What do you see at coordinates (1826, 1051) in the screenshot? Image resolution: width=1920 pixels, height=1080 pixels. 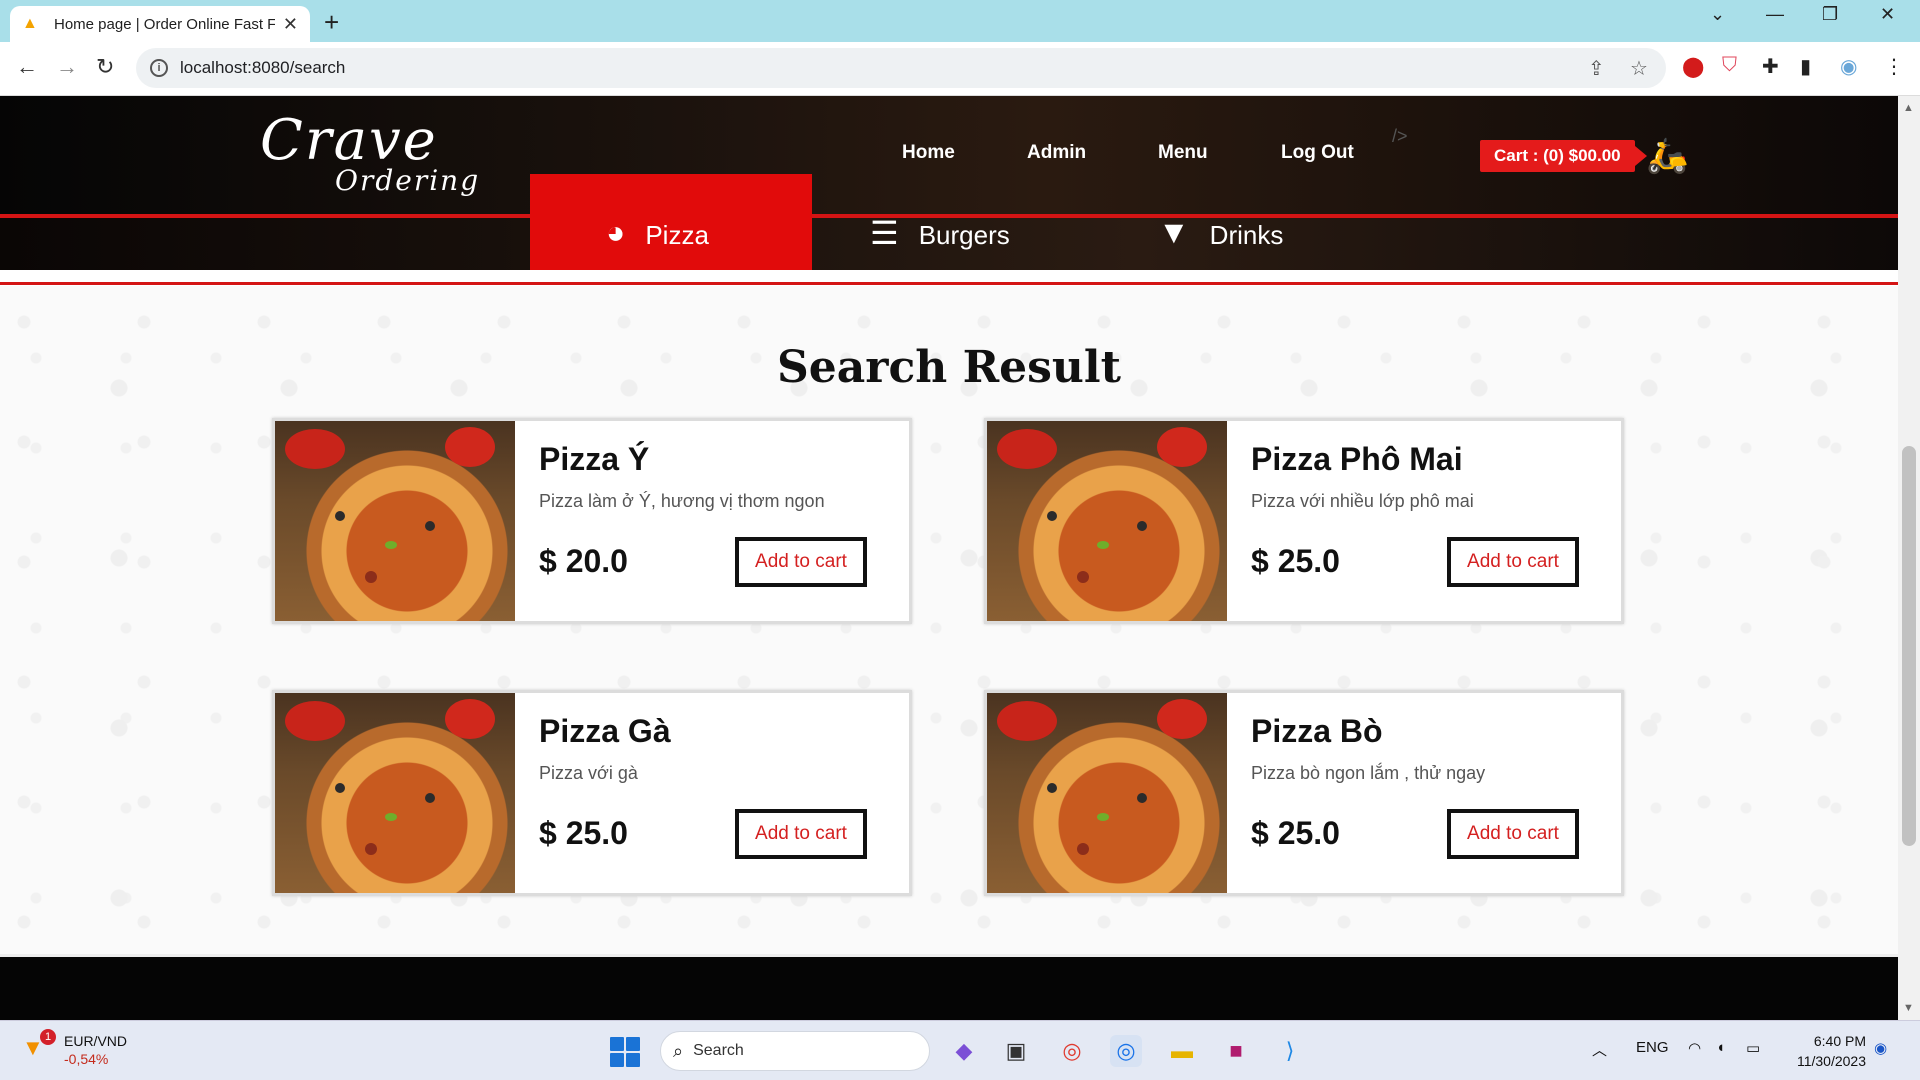 I see `system-clock: 6:40 PM 11/30/2023` at bounding box center [1826, 1051].